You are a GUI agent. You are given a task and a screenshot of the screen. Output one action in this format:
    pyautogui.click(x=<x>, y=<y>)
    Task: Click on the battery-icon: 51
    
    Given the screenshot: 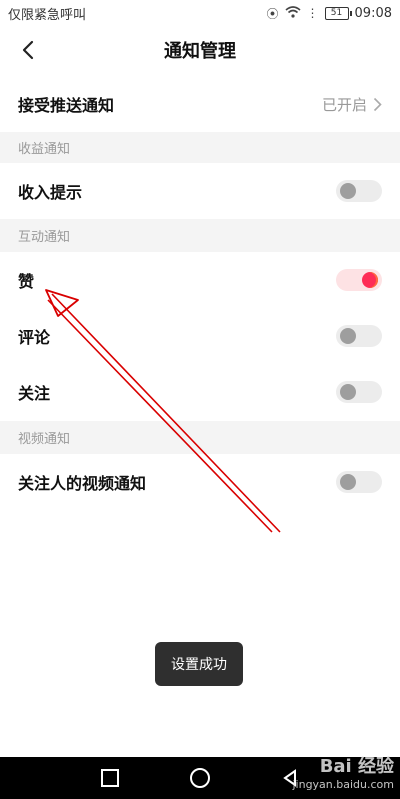 What is the action you would take?
    pyautogui.click(x=338, y=13)
    